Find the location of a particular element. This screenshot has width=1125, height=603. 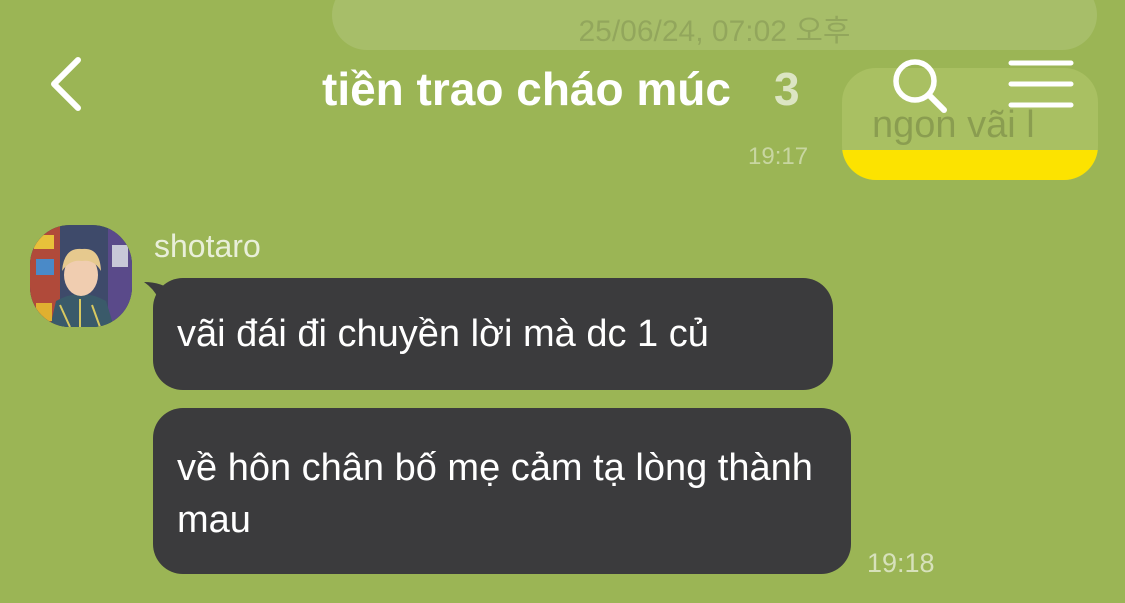

sender-avatar is located at coordinates (81, 276).